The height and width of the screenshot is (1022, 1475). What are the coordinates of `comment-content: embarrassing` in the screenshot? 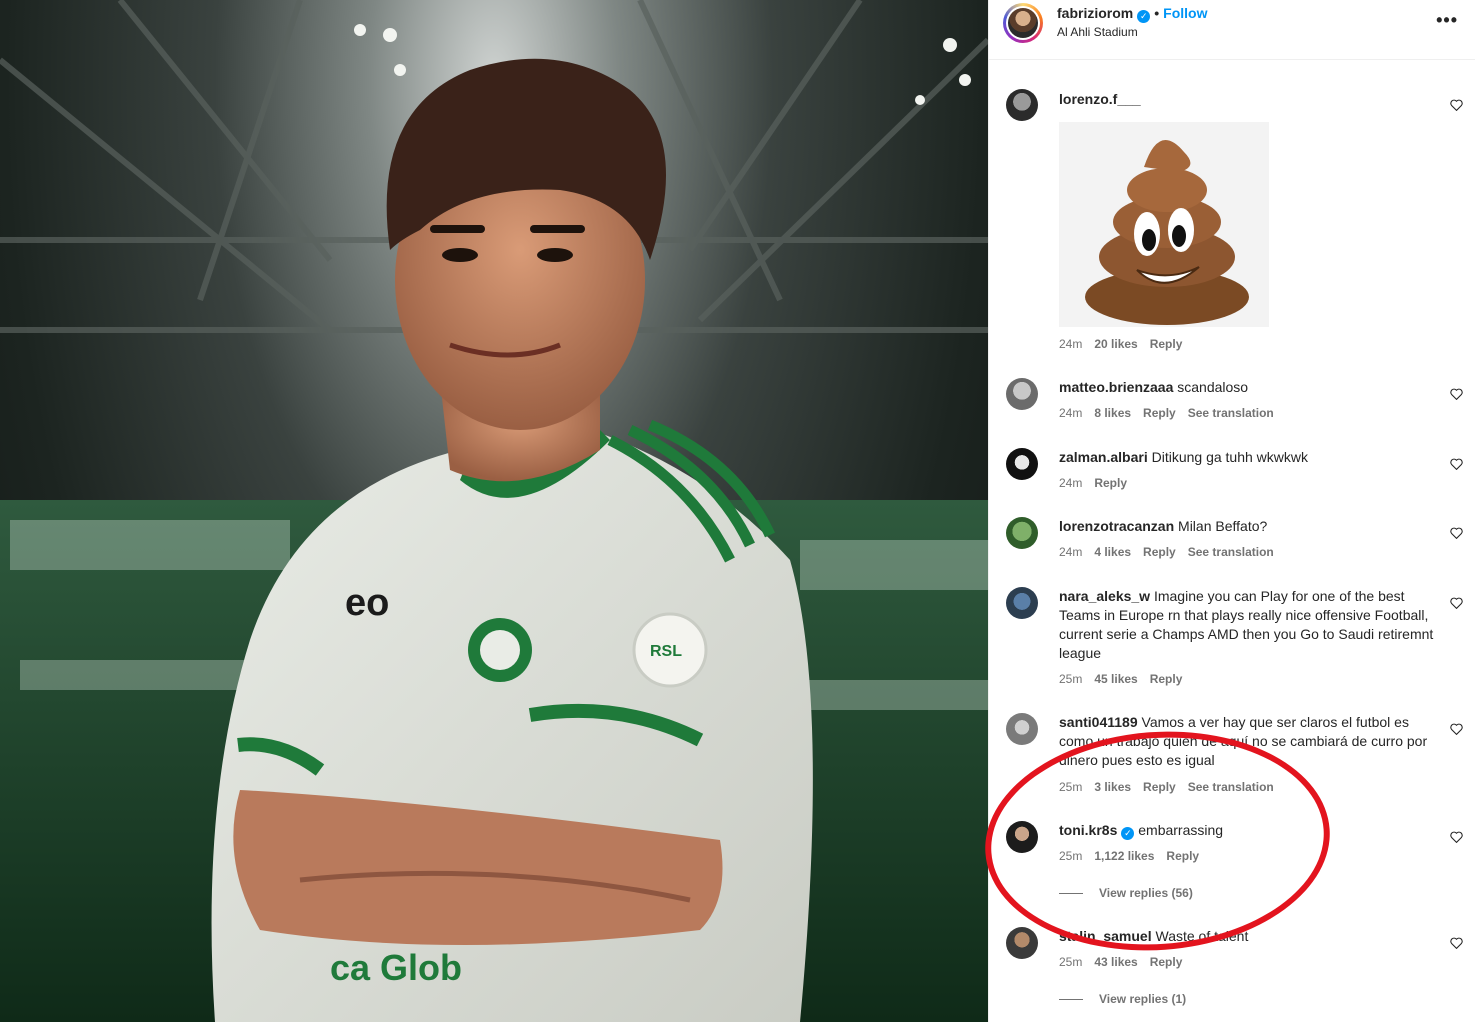 It's located at (1181, 830).